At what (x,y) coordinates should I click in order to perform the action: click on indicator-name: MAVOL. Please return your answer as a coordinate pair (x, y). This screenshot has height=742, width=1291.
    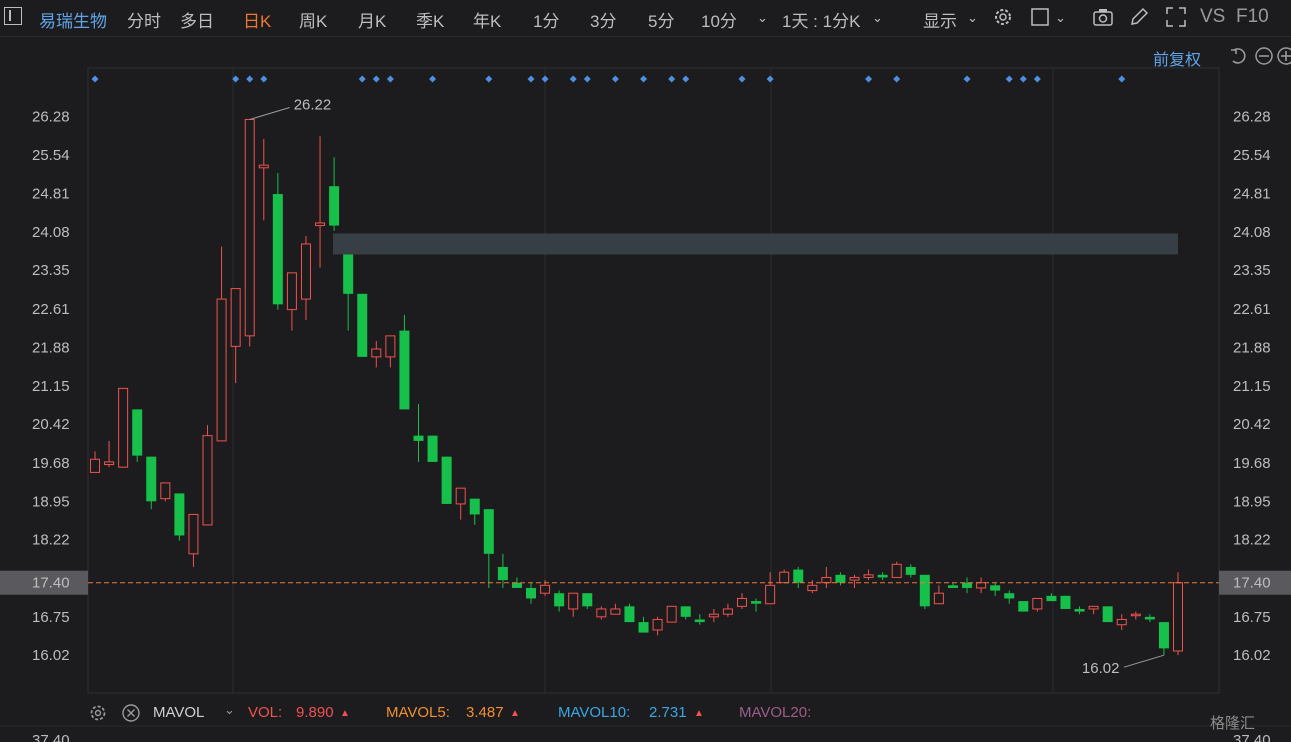
    Looking at the image, I should click on (178, 712).